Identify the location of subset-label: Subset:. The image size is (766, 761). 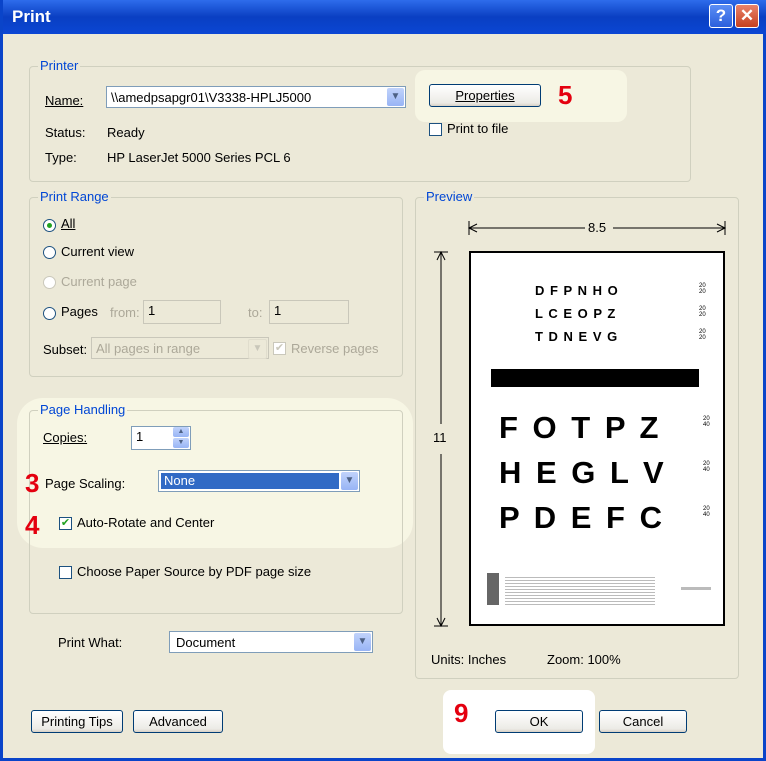
(65, 349).